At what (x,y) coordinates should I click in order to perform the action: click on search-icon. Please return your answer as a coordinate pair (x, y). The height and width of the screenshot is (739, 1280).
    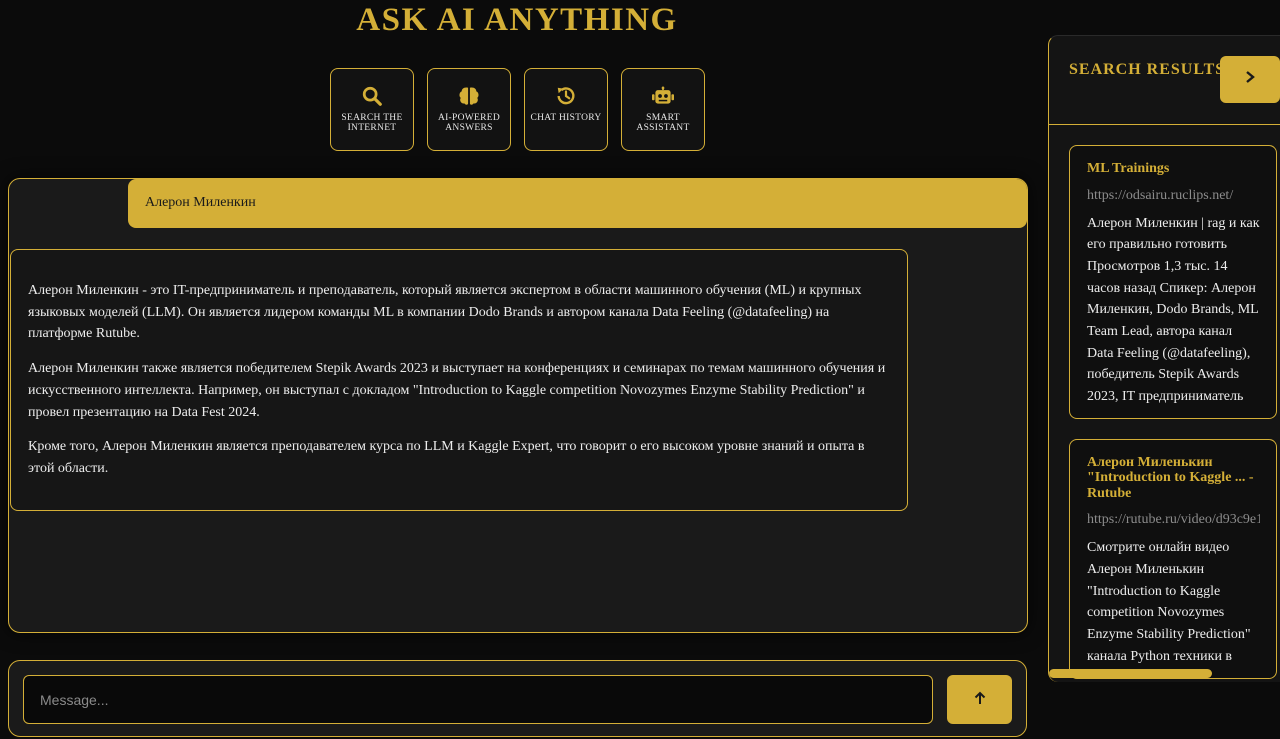
    Looking at the image, I should click on (372, 96).